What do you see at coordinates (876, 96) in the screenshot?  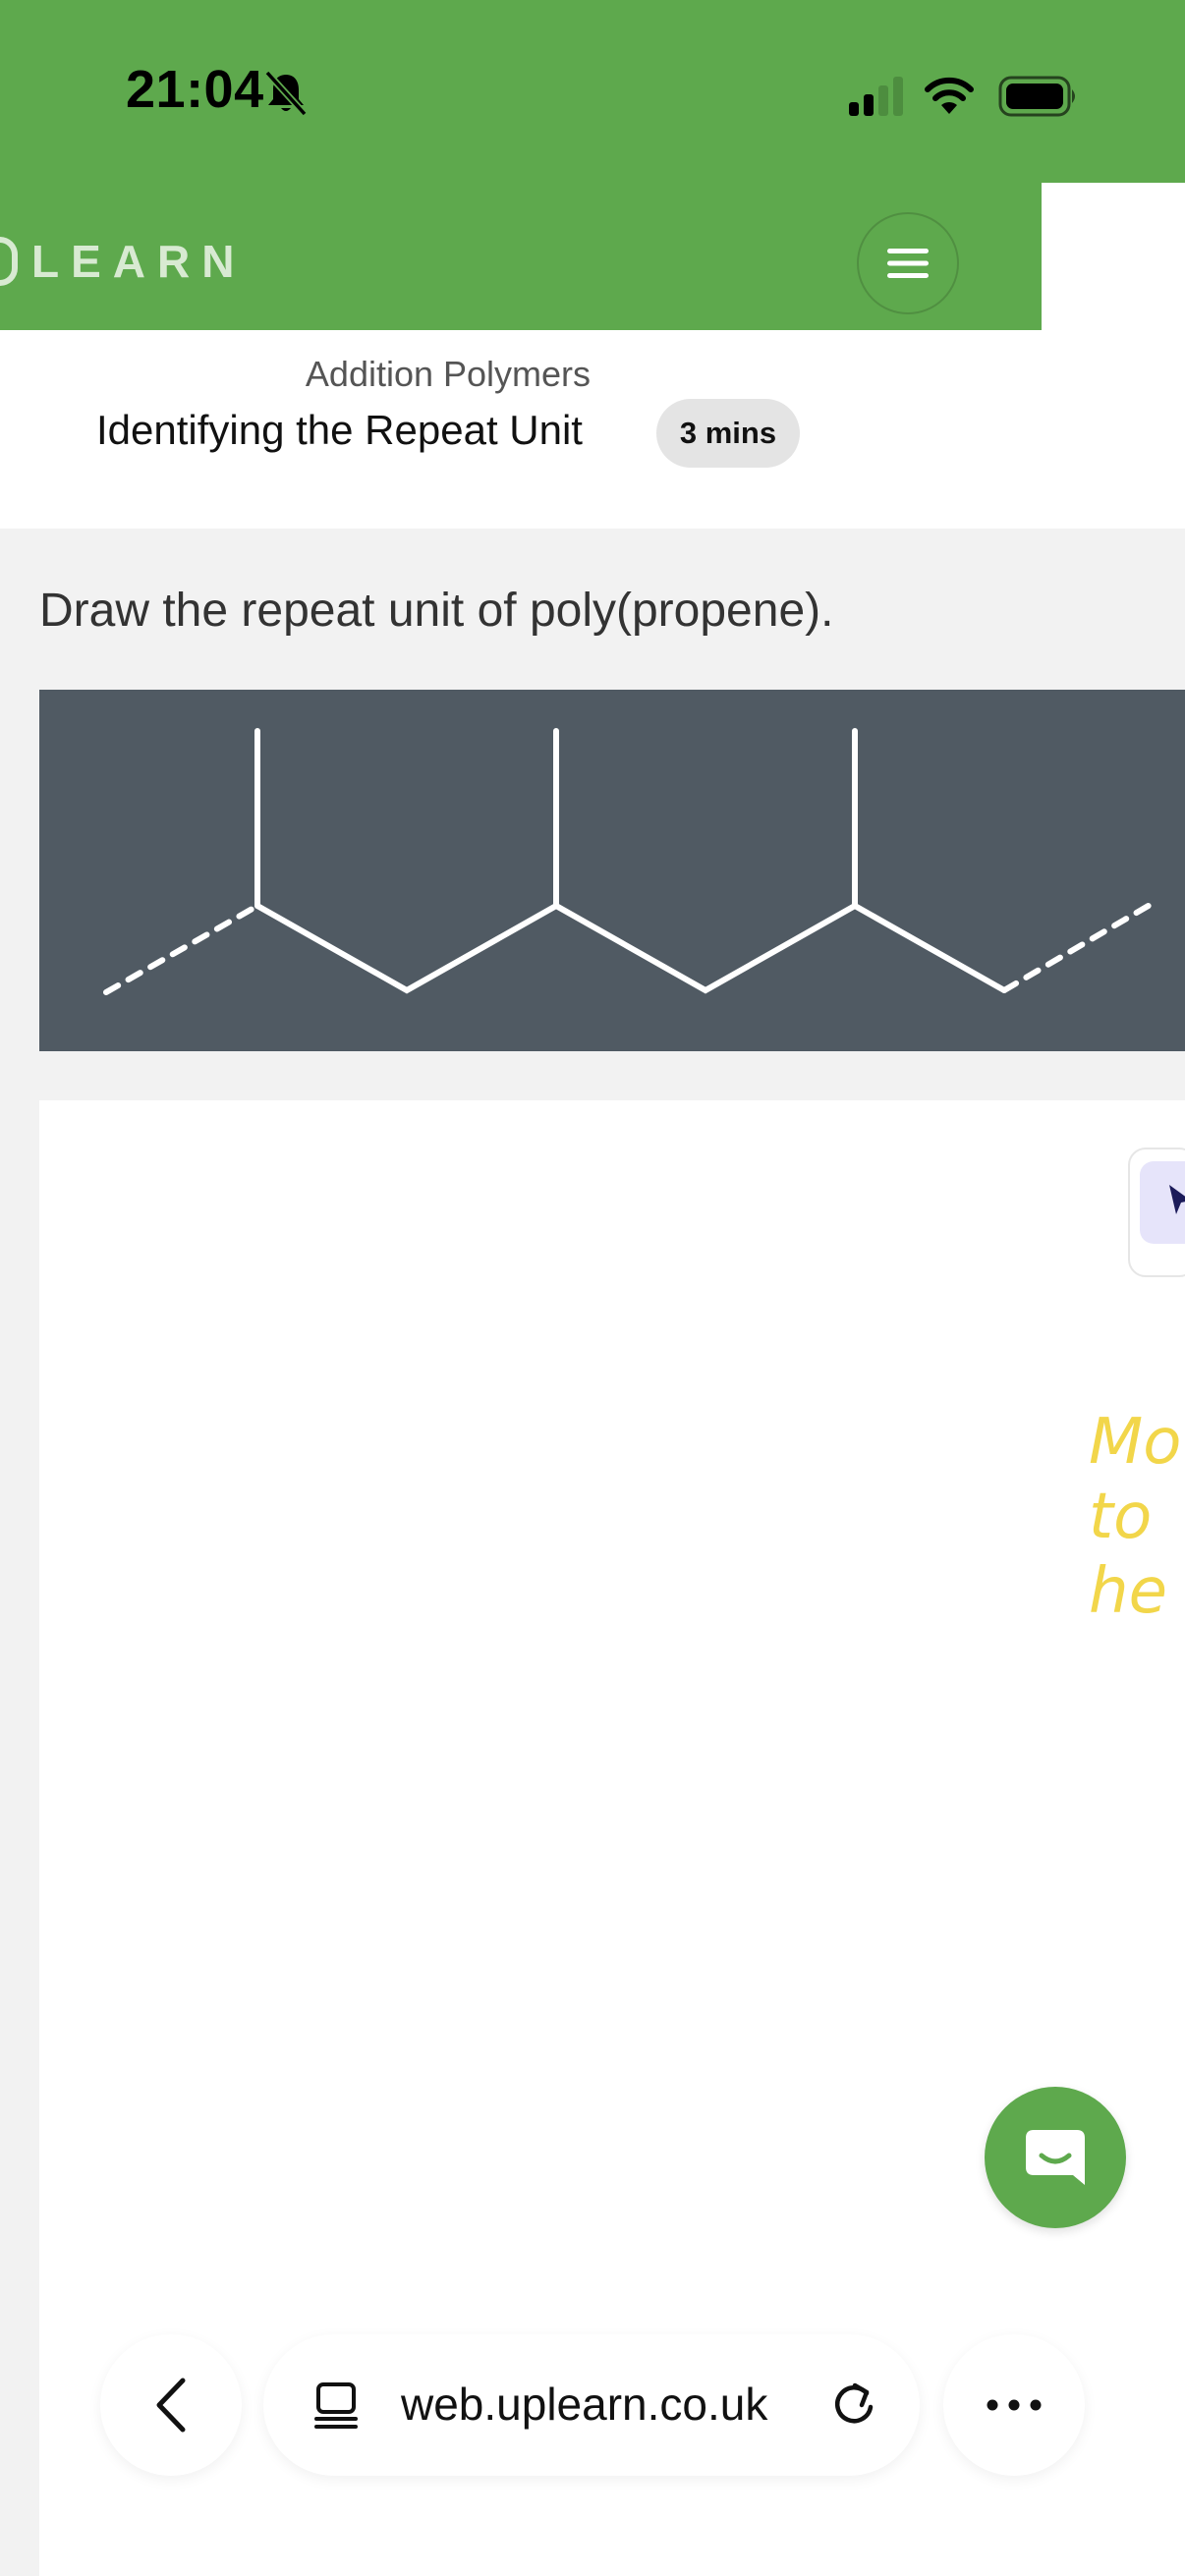 I see `signal-icon` at bounding box center [876, 96].